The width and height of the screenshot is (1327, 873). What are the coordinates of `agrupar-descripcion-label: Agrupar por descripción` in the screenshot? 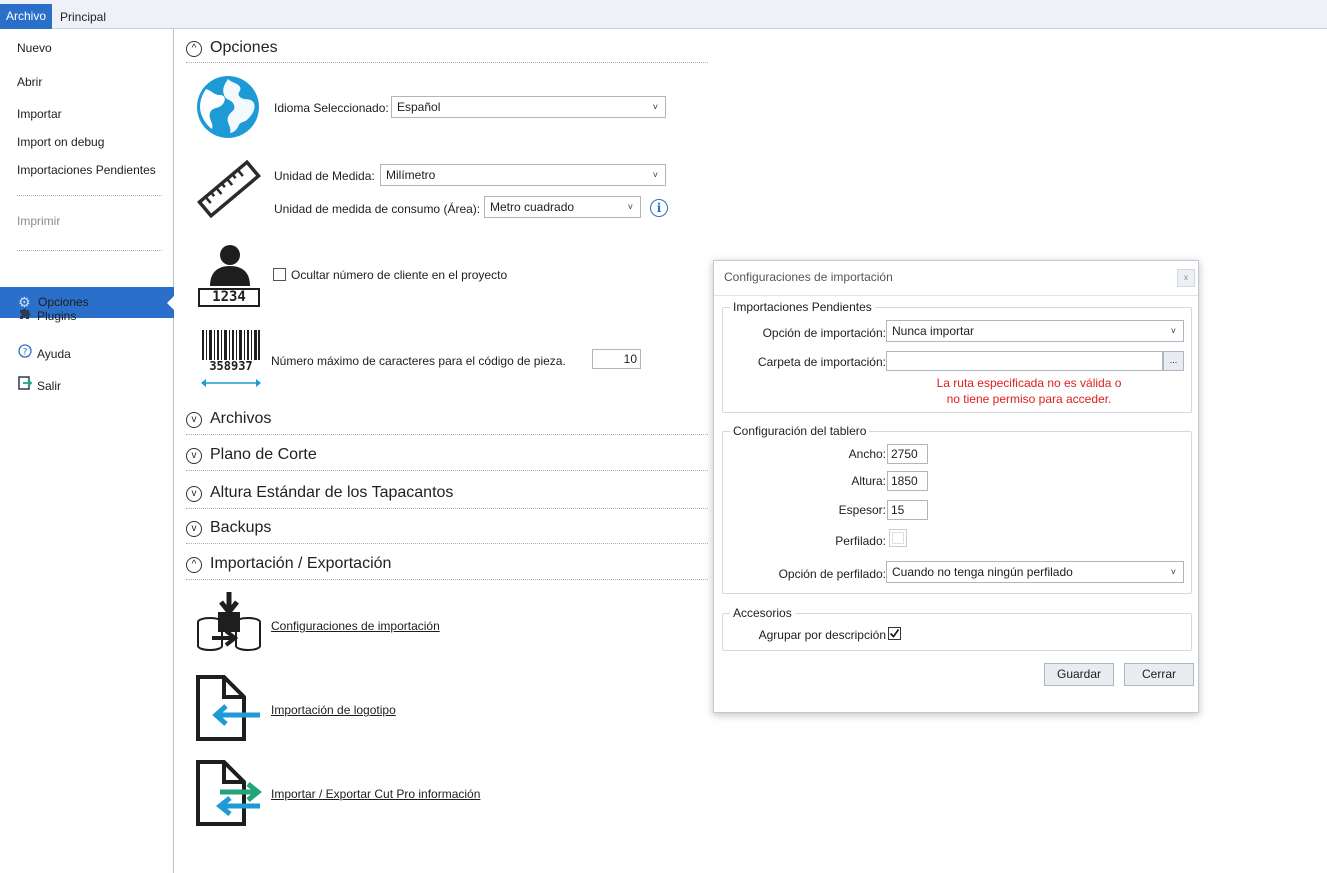 It's located at (822, 635).